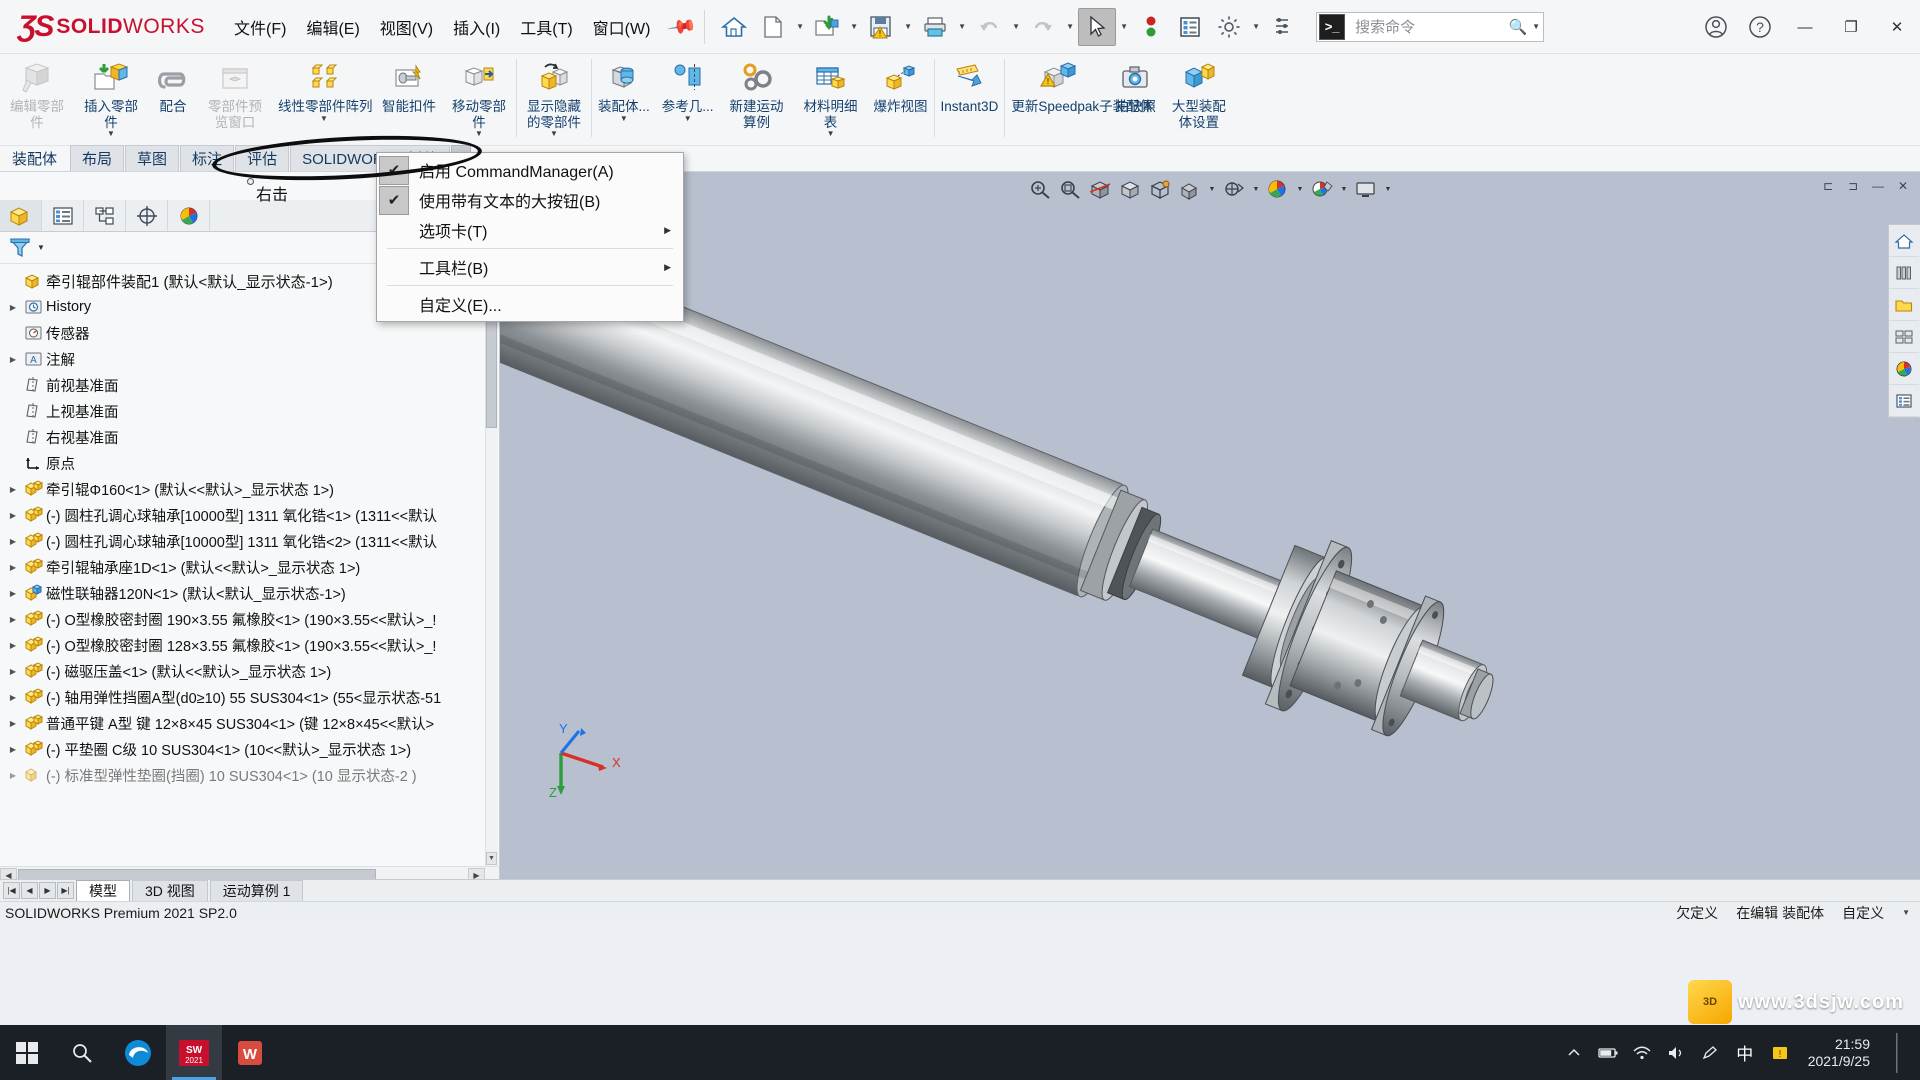  What do you see at coordinates (11, 890) in the screenshot?
I see `nav-first-button: |◀` at bounding box center [11, 890].